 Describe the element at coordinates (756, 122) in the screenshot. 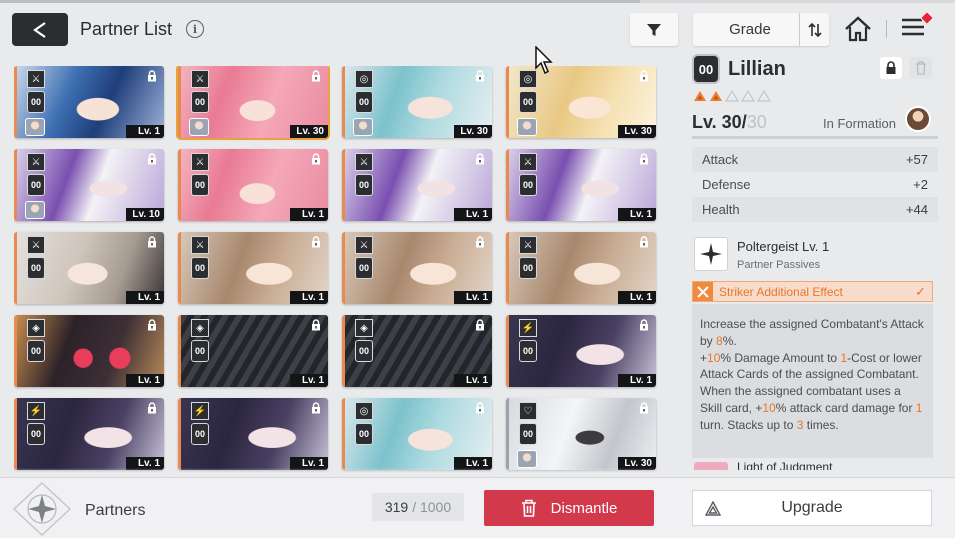

I see `level-max: 30` at that location.